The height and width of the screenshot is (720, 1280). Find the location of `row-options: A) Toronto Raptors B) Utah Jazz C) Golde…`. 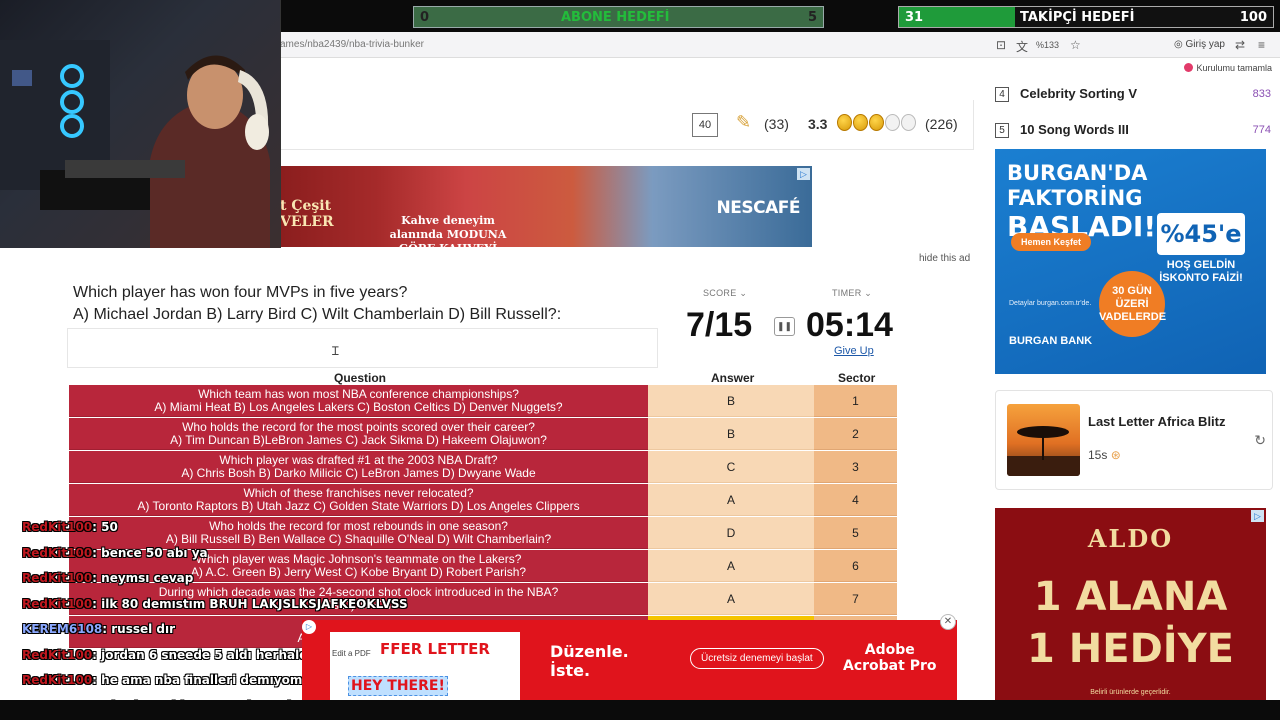

row-options: A) Toronto Raptors B) Utah Jazz C) Golde… is located at coordinates (358, 506).